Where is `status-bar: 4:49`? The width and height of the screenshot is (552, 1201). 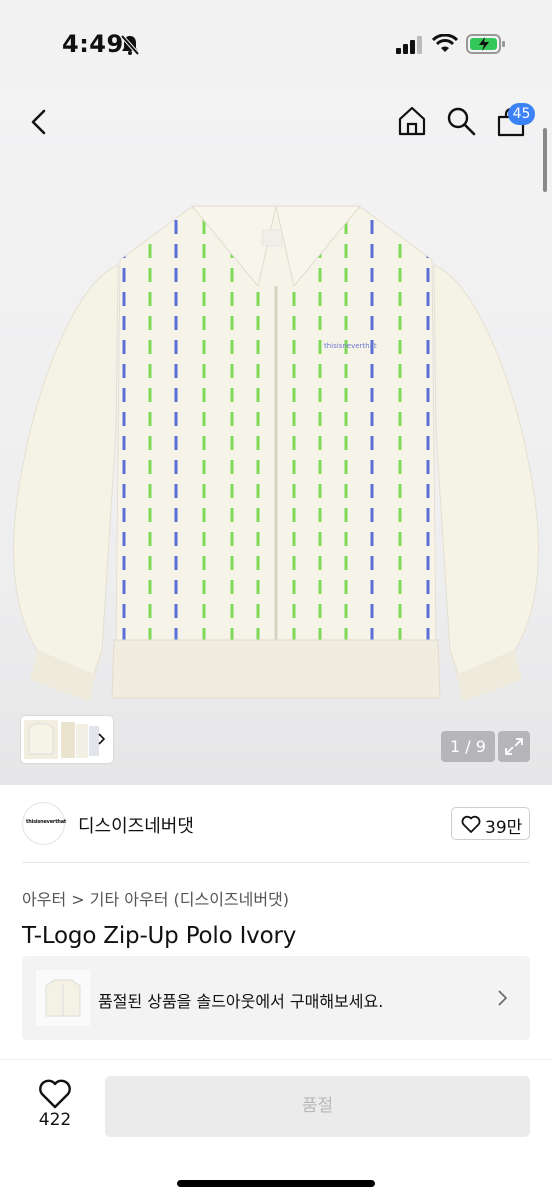
status-bar: 4:49 is located at coordinates (276, 45).